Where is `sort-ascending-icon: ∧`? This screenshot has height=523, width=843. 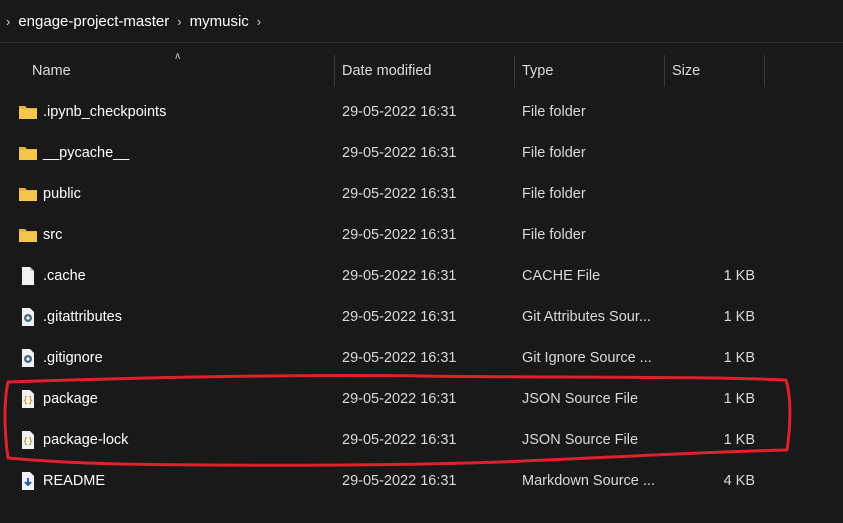 sort-ascending-icon: ∧ is located at coordinates (178, 56).